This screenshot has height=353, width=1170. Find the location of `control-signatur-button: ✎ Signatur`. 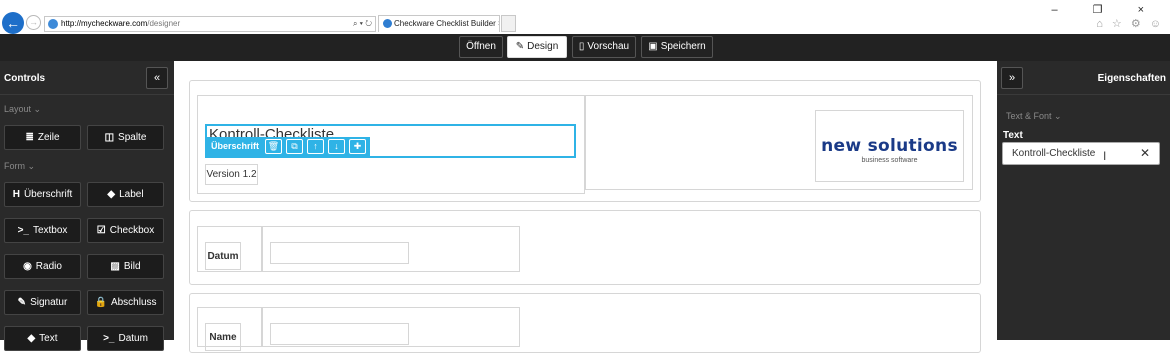

control-signatur-button: ✎ Signatur is located at coordinates (42, 302).